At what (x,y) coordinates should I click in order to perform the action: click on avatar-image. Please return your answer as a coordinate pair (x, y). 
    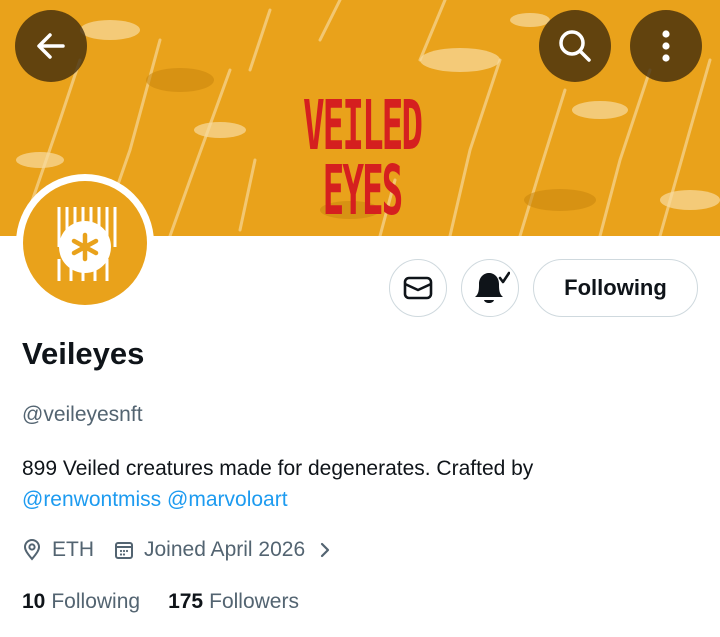
    Looking at the image, I should click on (85, 243).